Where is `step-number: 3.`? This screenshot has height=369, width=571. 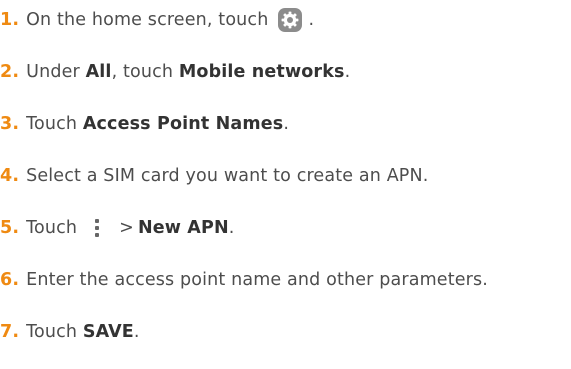 step-number: 3. is located at coordinates (10, 124).